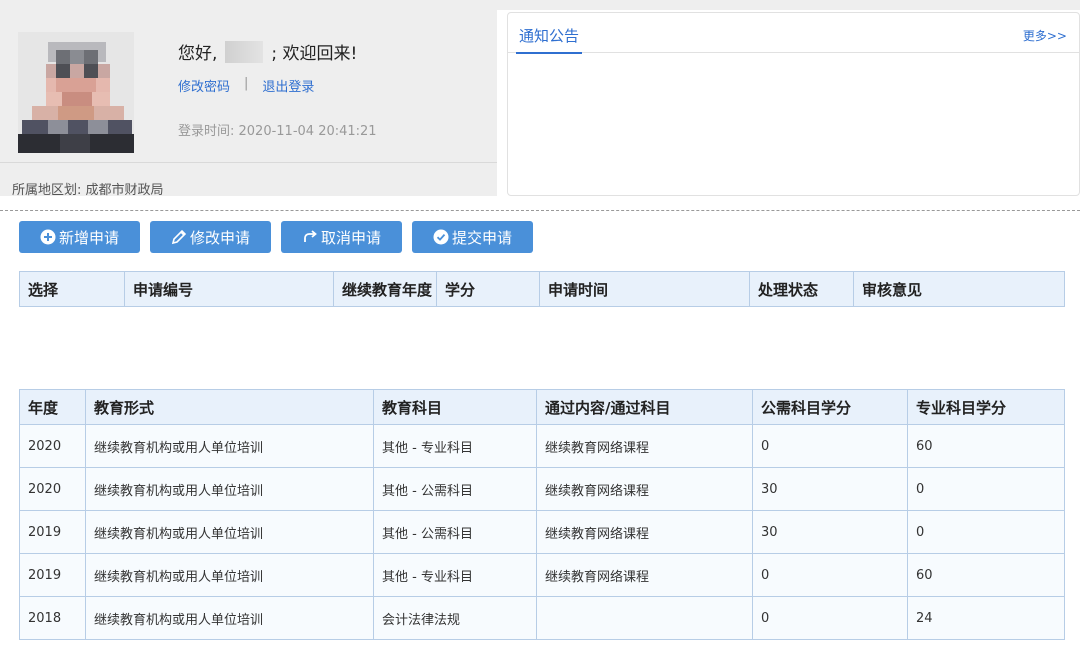 The height and width of the screenshot is (653, 1080). I want to click on logout-link: 退出登录, so click(288, 85).